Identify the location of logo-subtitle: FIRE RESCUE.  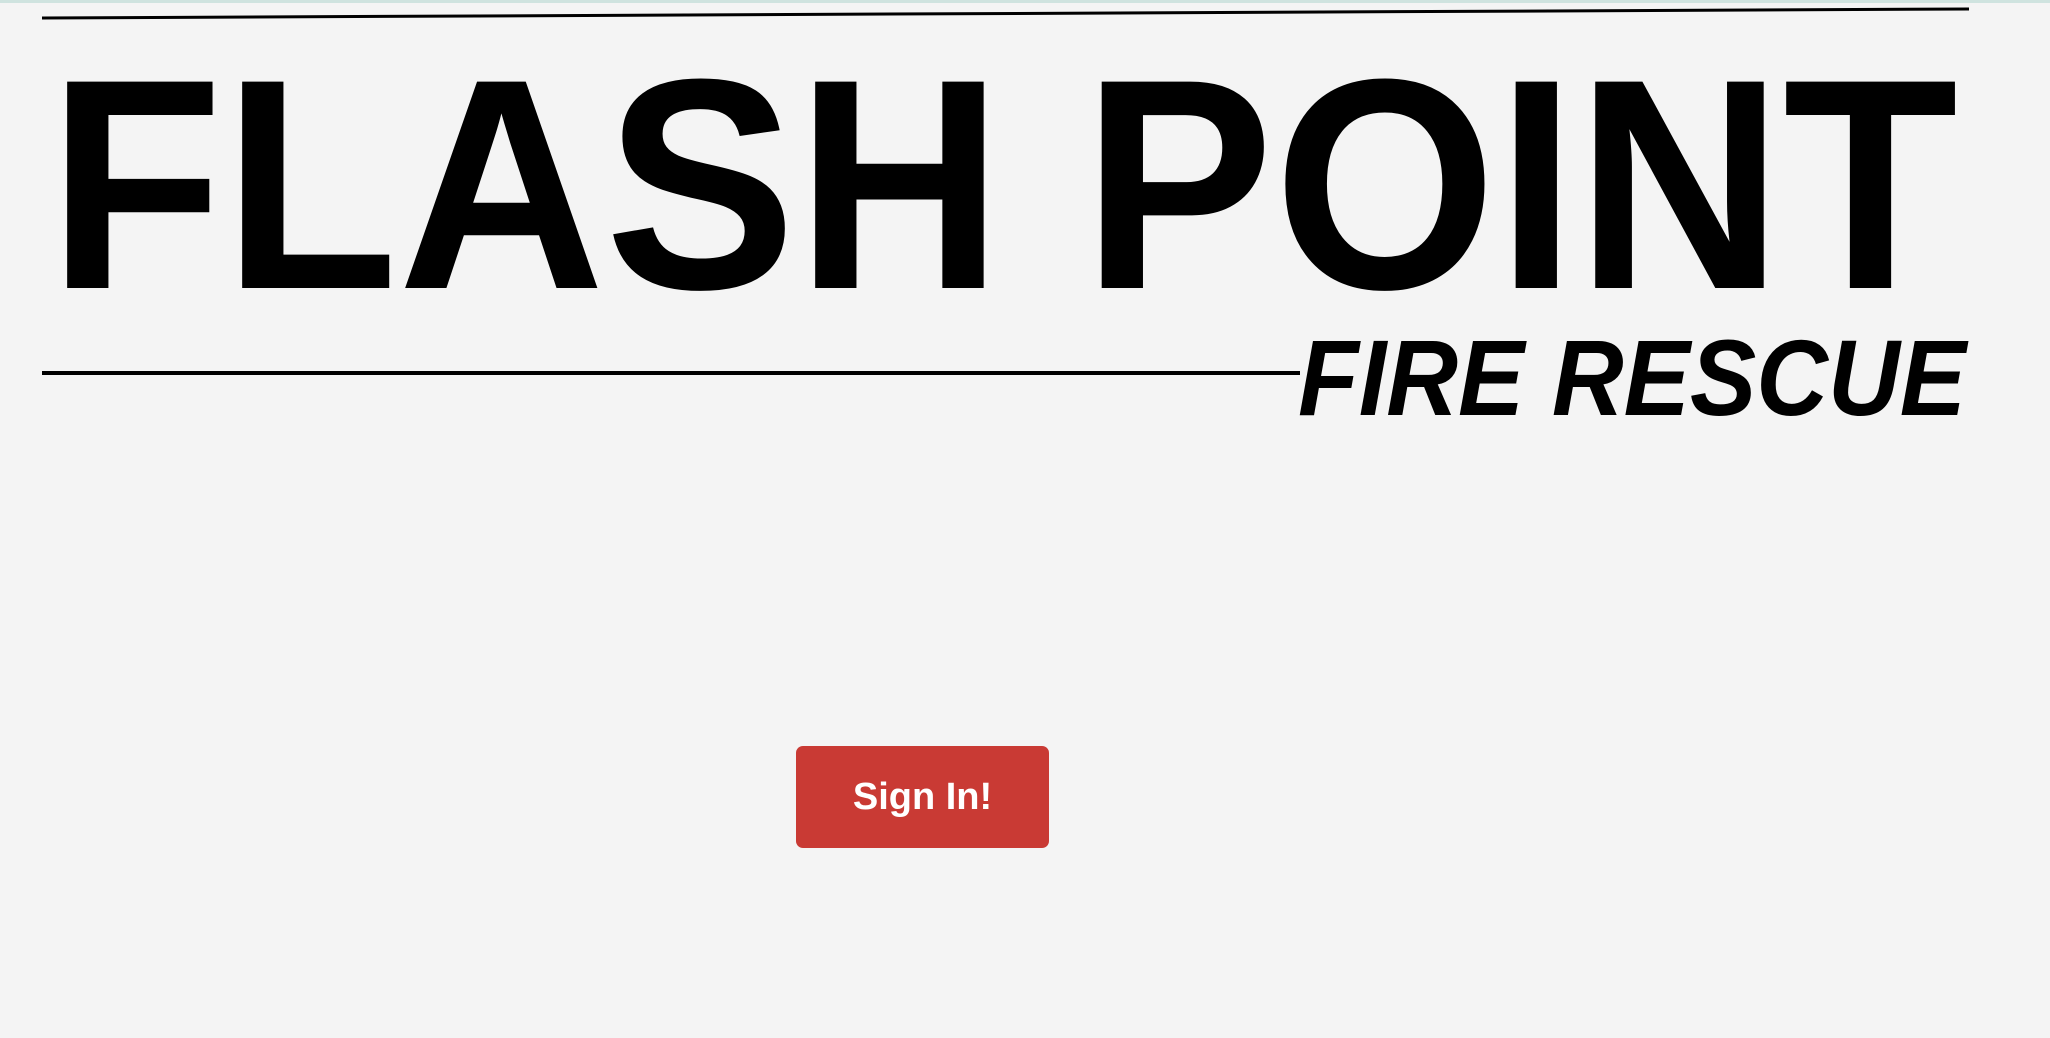
(1633, 377).